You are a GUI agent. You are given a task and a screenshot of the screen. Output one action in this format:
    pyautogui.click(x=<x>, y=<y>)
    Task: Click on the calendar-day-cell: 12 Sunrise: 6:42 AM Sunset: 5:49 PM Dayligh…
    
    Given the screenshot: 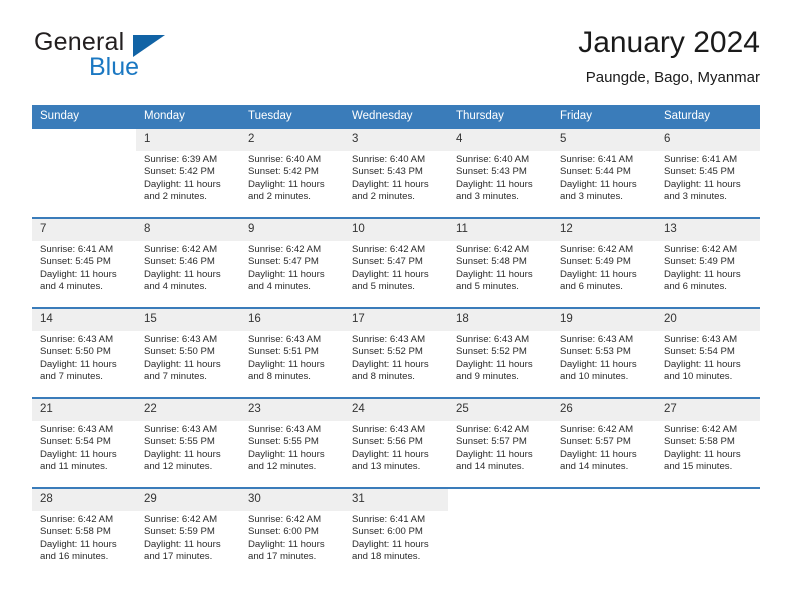 What is the action you would take?
    pyautogui.click(x=604, y=262)
    